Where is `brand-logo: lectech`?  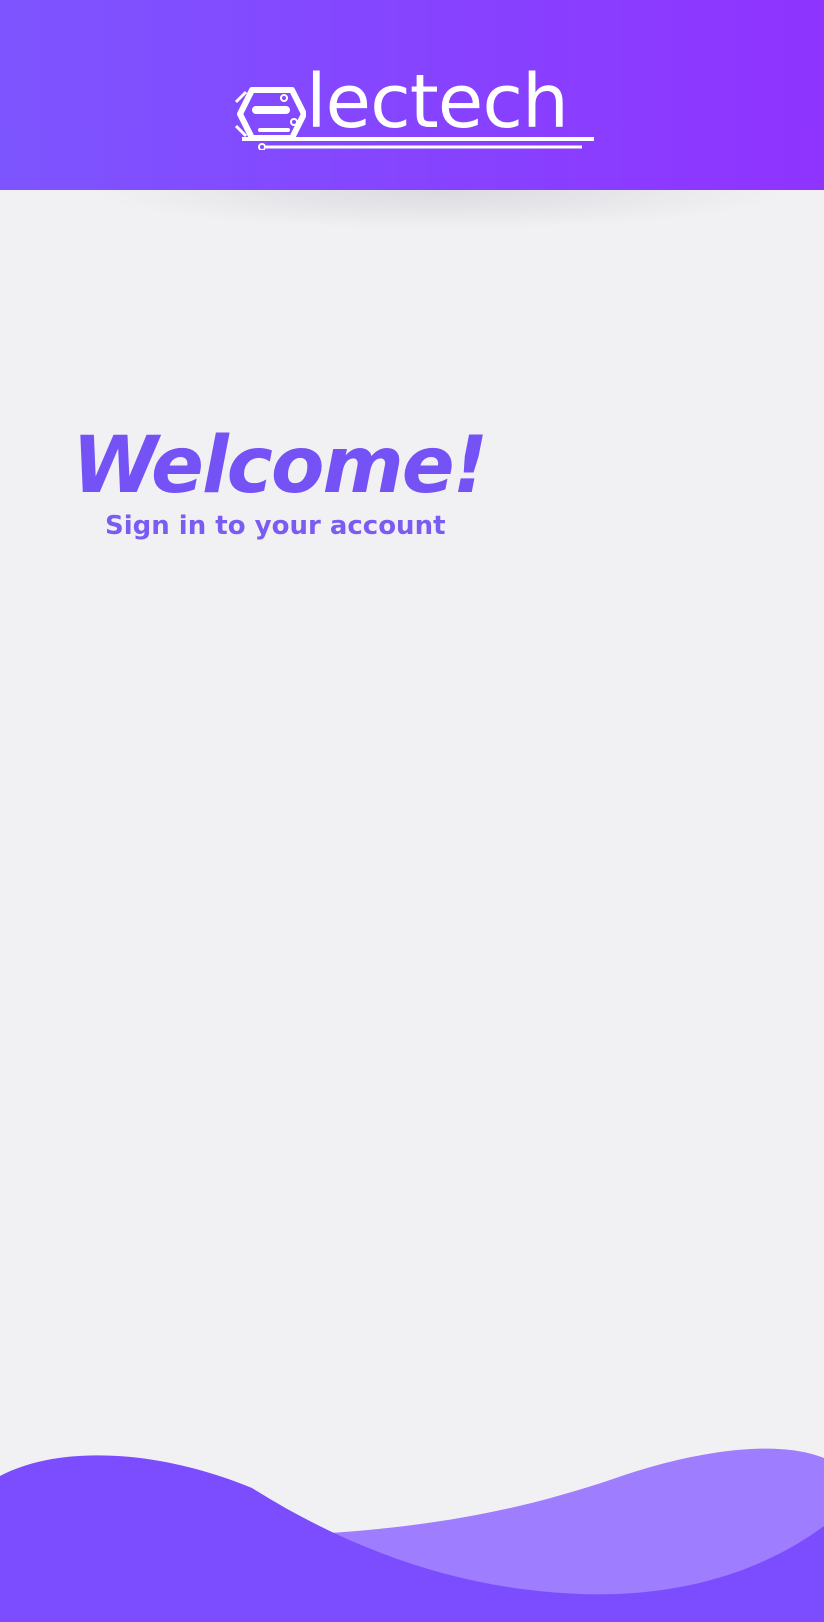
brand-logo: lectech is located at coordinates (414, 107).